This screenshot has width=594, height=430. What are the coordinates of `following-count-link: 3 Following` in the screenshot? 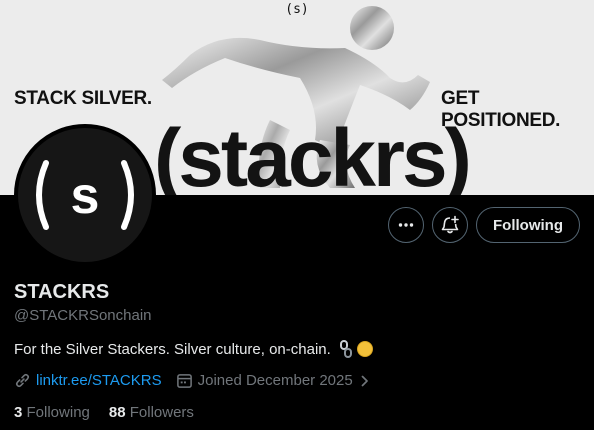 It's located at (52, 412).